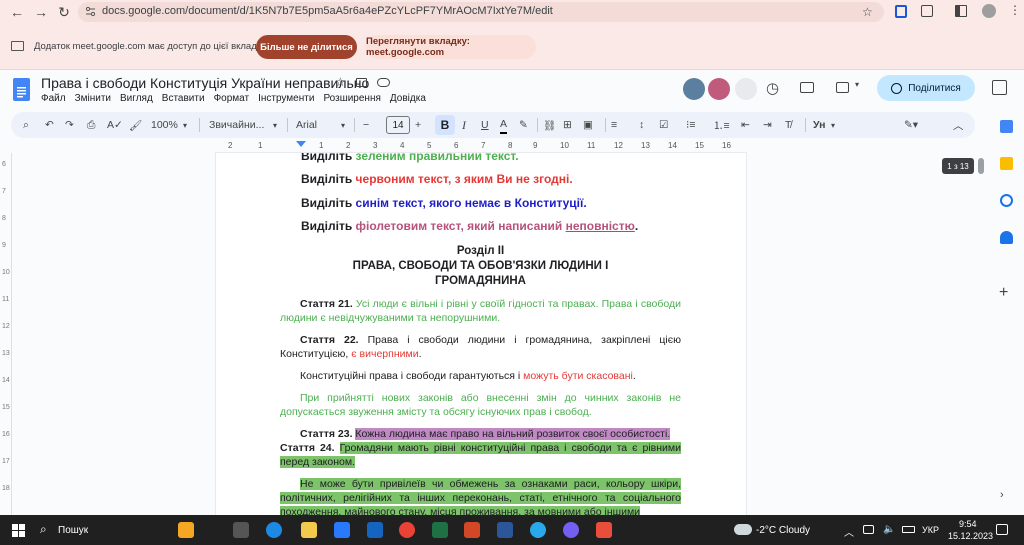 This screenshot has height=545, width=1024. I want to click on clear-formatting-icon: T̸, so click(788, 125).